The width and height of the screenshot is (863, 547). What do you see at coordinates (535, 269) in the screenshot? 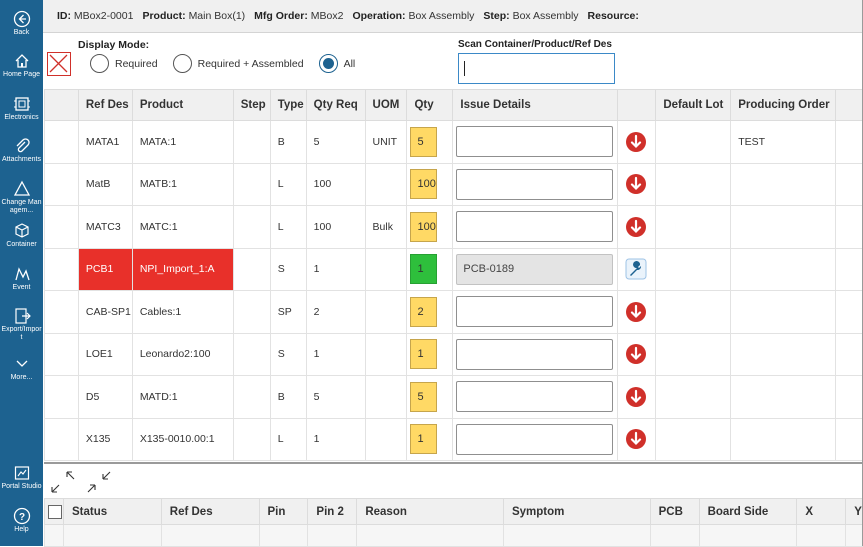
I see `issue-details-input: PCB-0189` at bounding box center [535, 269].